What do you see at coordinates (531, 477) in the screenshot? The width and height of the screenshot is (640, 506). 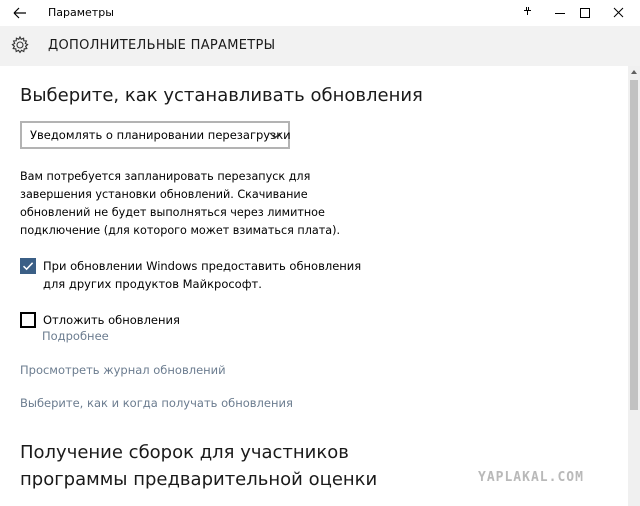 I see `watermark: YAPLAKAL.COM` at bounding box center [531, 477].